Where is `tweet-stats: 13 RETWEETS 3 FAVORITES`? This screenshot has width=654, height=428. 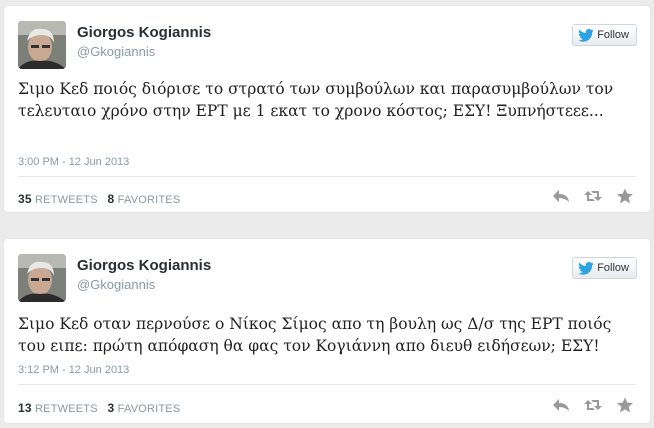
tweet-stats: 13 RETWEETS 3 FAVORITES is located at coordinates (99, 408).